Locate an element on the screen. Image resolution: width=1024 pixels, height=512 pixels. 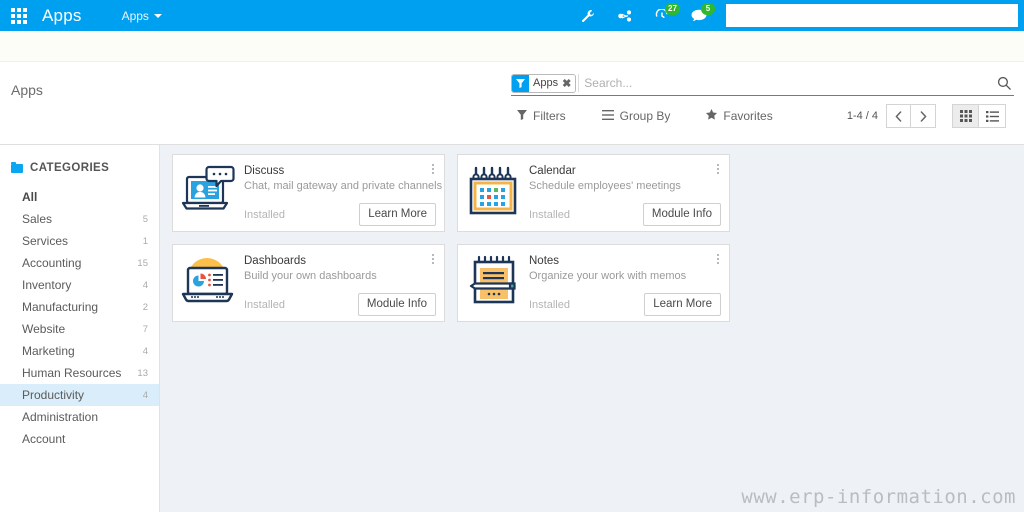
notification-strip is located at coordinates (512, 46).